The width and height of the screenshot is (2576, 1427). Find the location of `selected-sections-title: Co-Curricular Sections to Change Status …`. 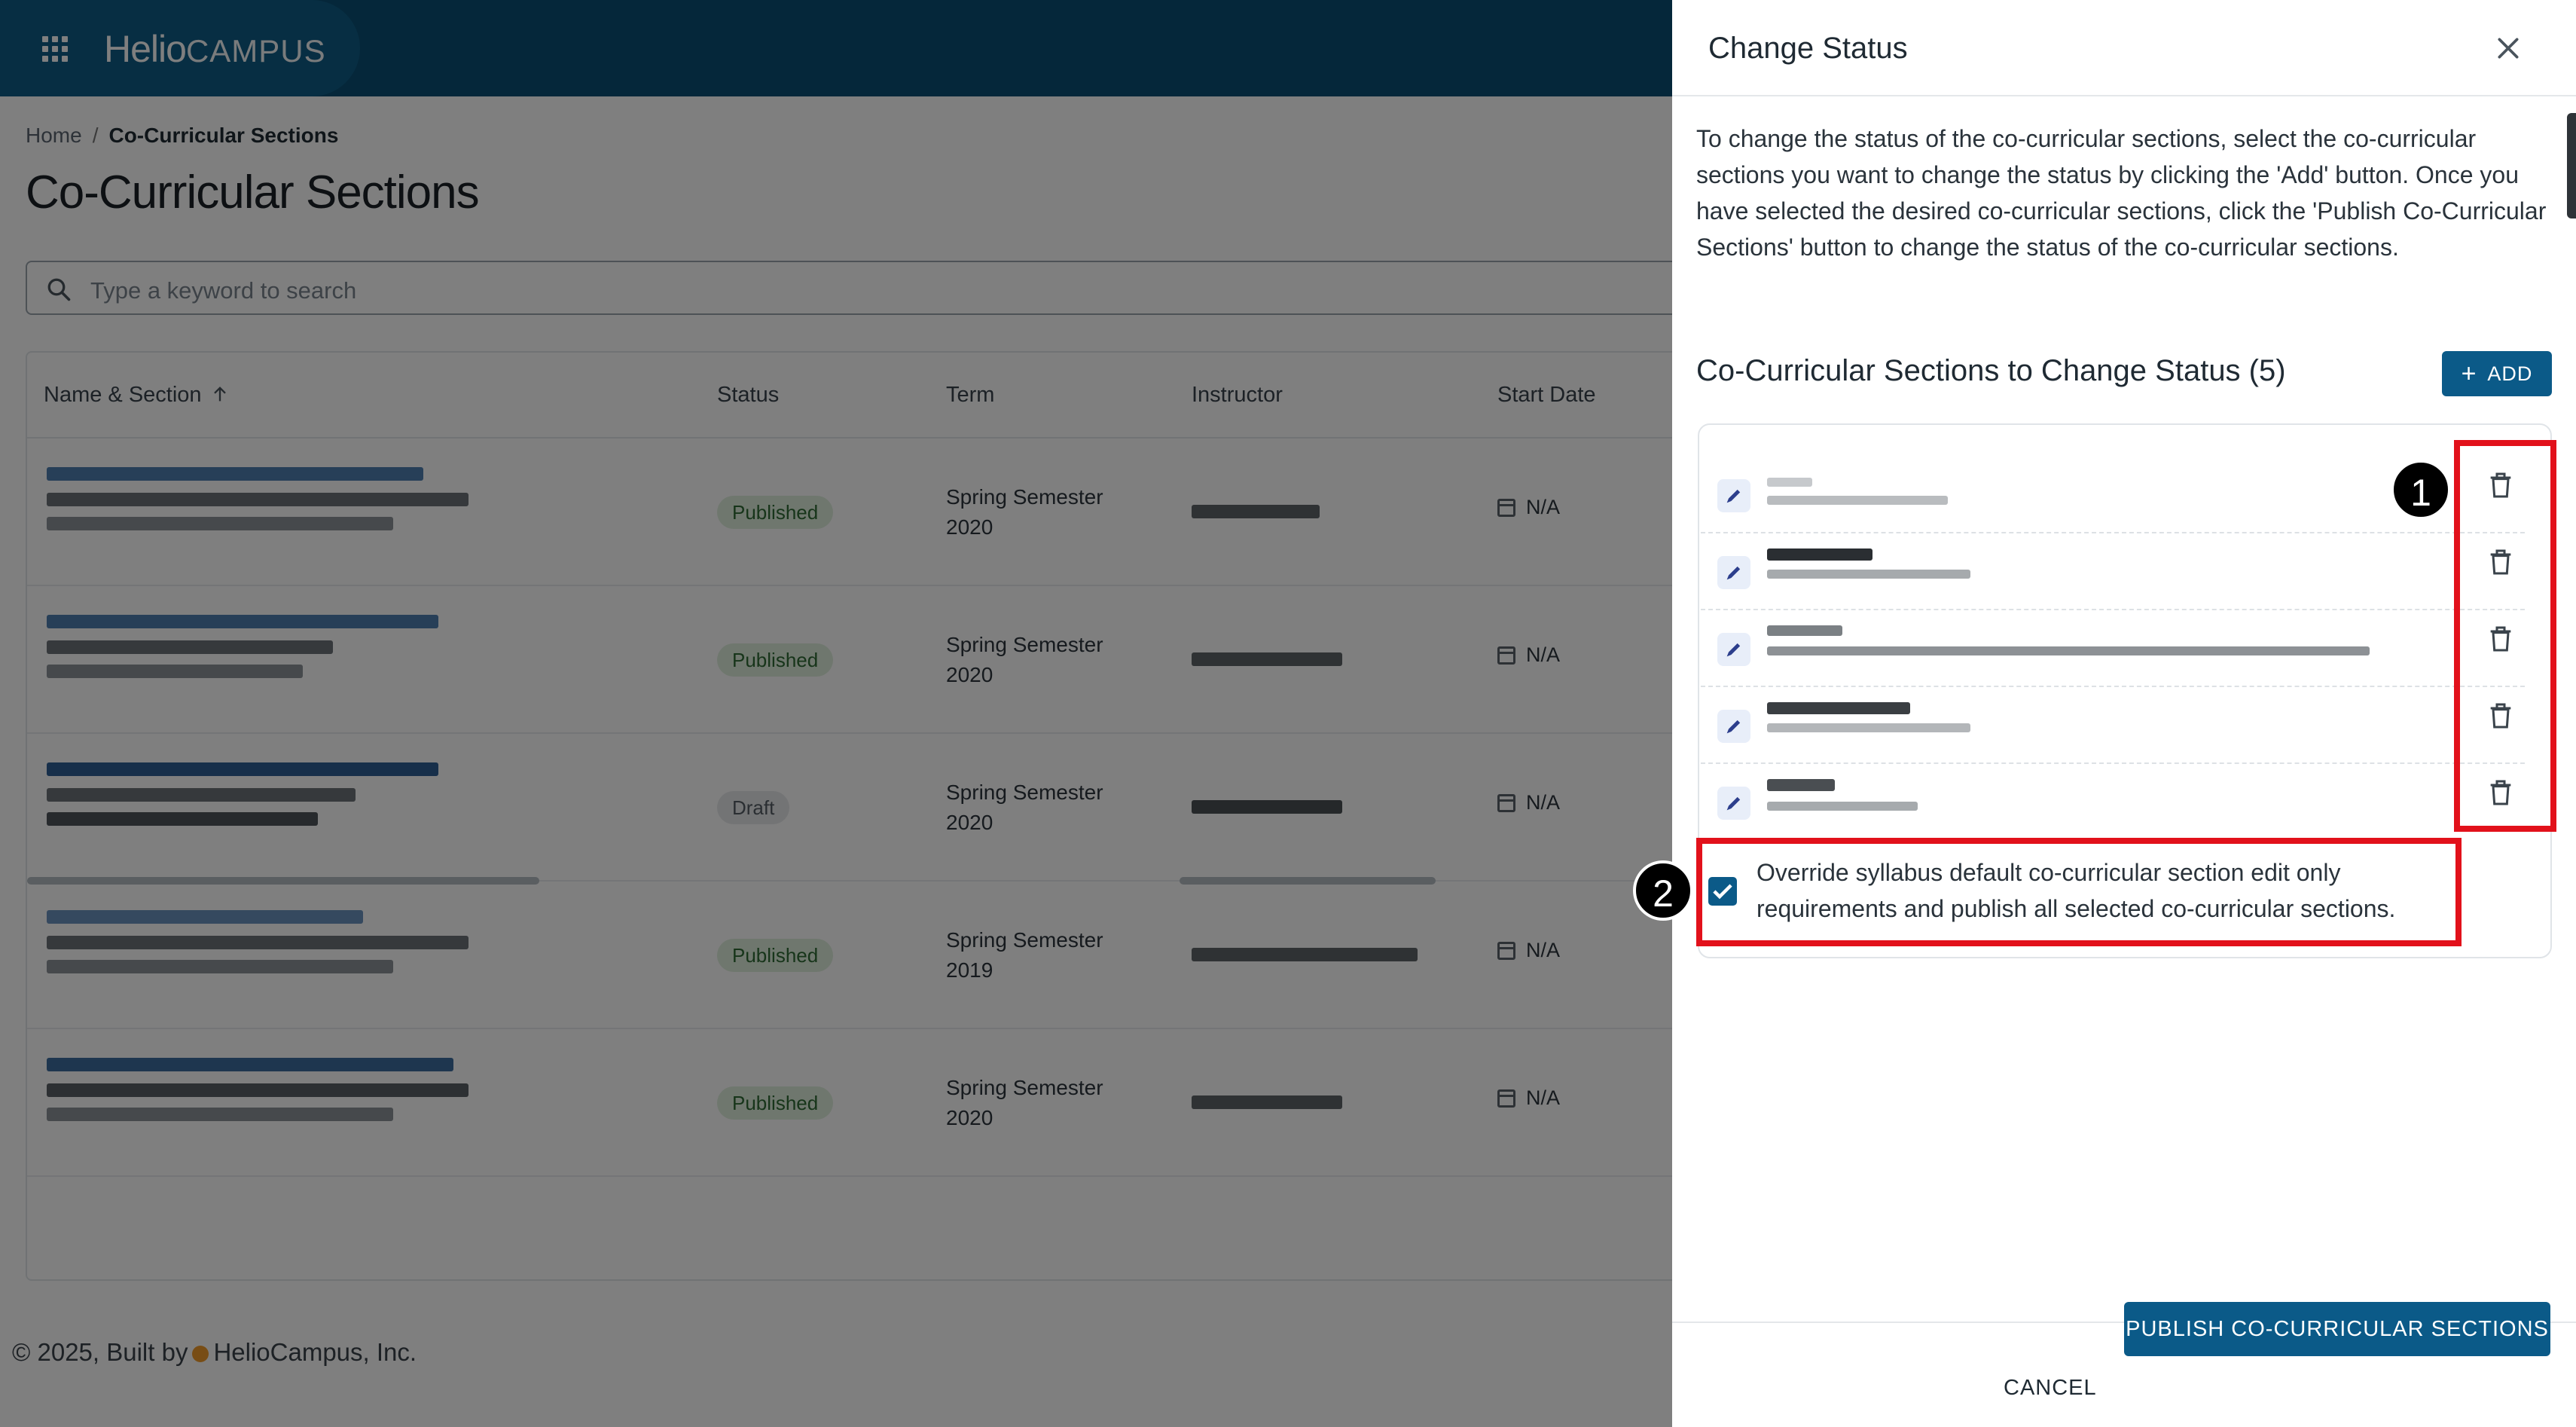

selected-sections-title: Co-Curricular Sections to Change Status … is located at coordinates (1991, 370).